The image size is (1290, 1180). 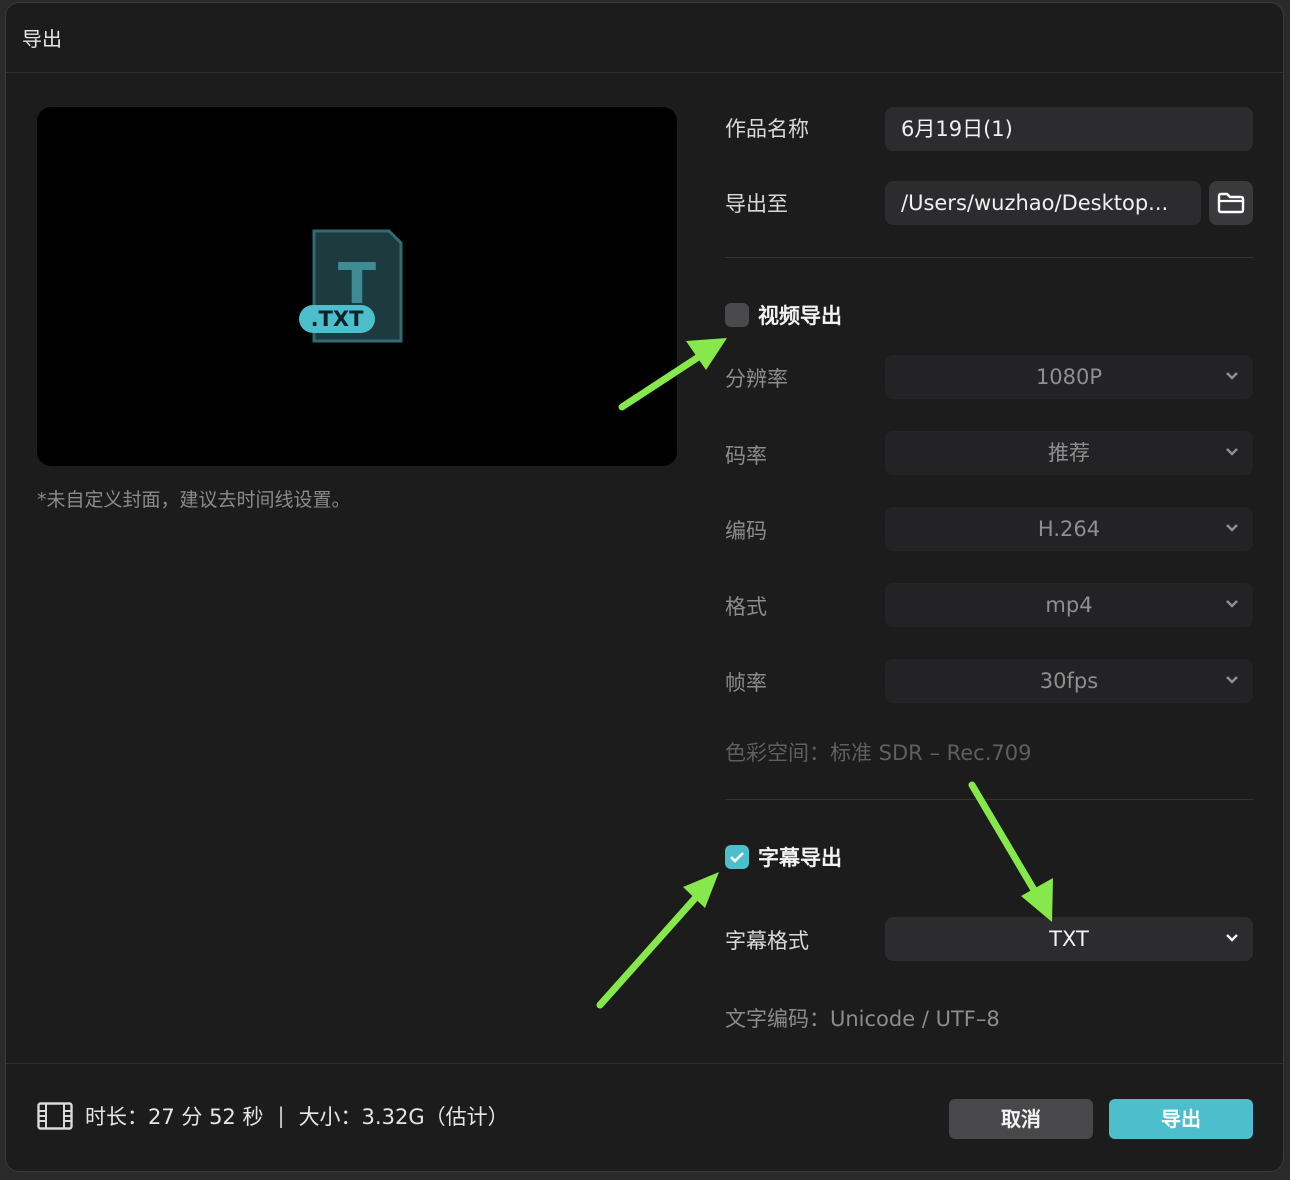 What do you see at coordinates (756, 379) in the screenshot?
I see `resolution-label: 分辨率` at bounding box center [756, 379].